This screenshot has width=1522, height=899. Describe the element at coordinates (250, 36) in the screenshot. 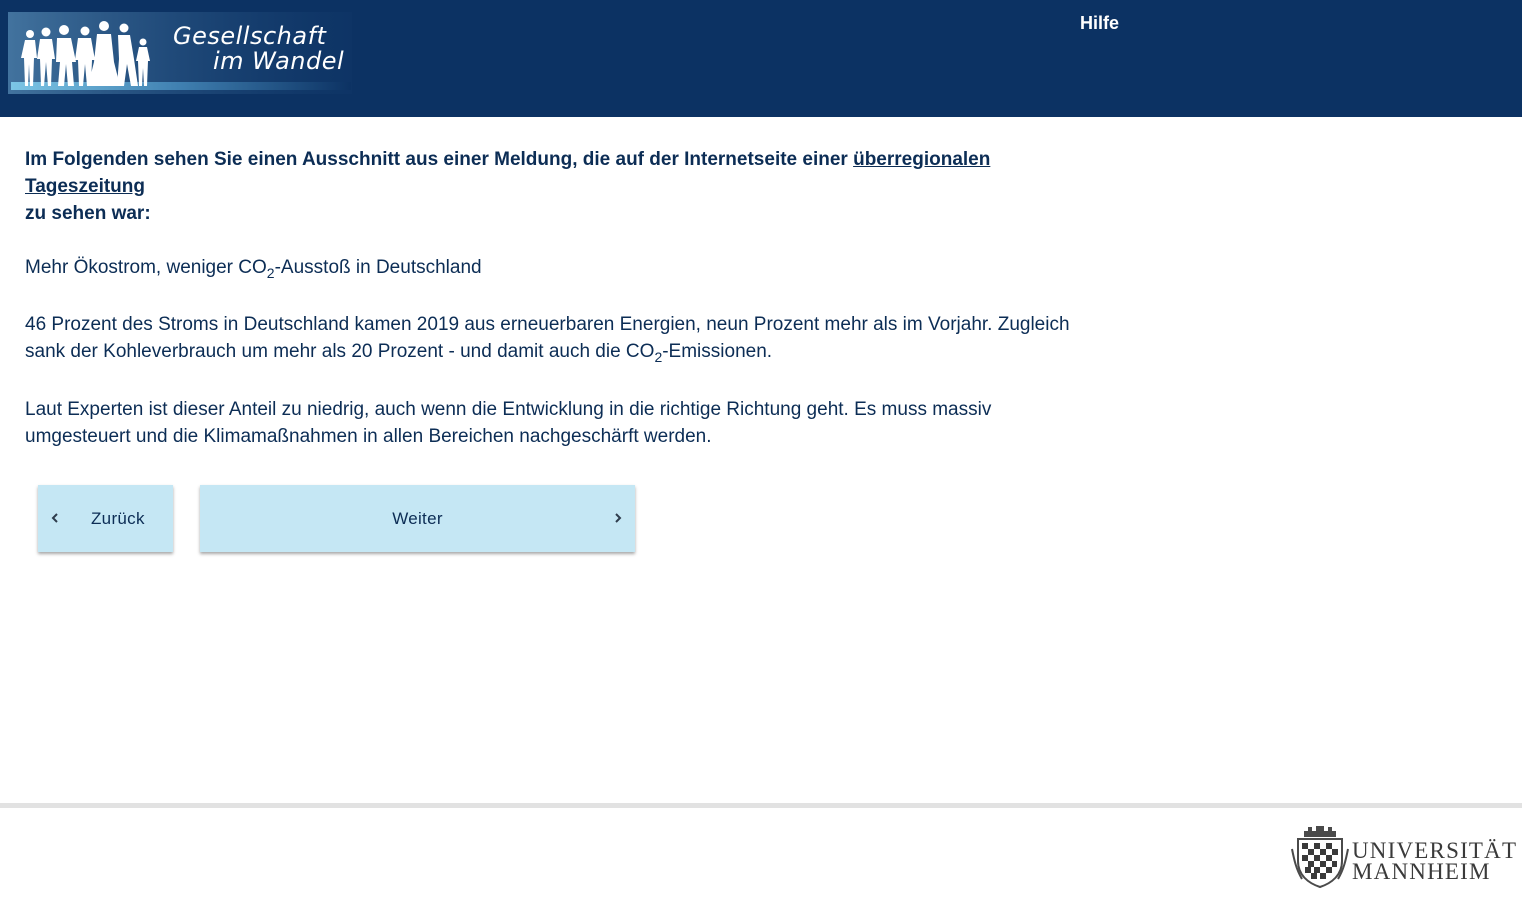

I see `logo-text-line1: Gesellschaft` at that location.